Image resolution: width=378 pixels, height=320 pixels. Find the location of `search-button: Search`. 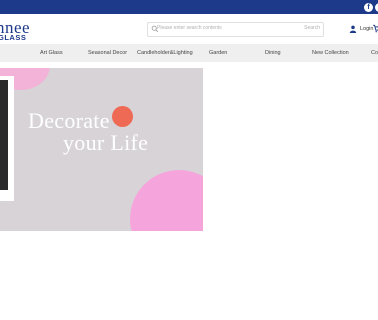

search-button: Search is located at coordinates (312, 28).